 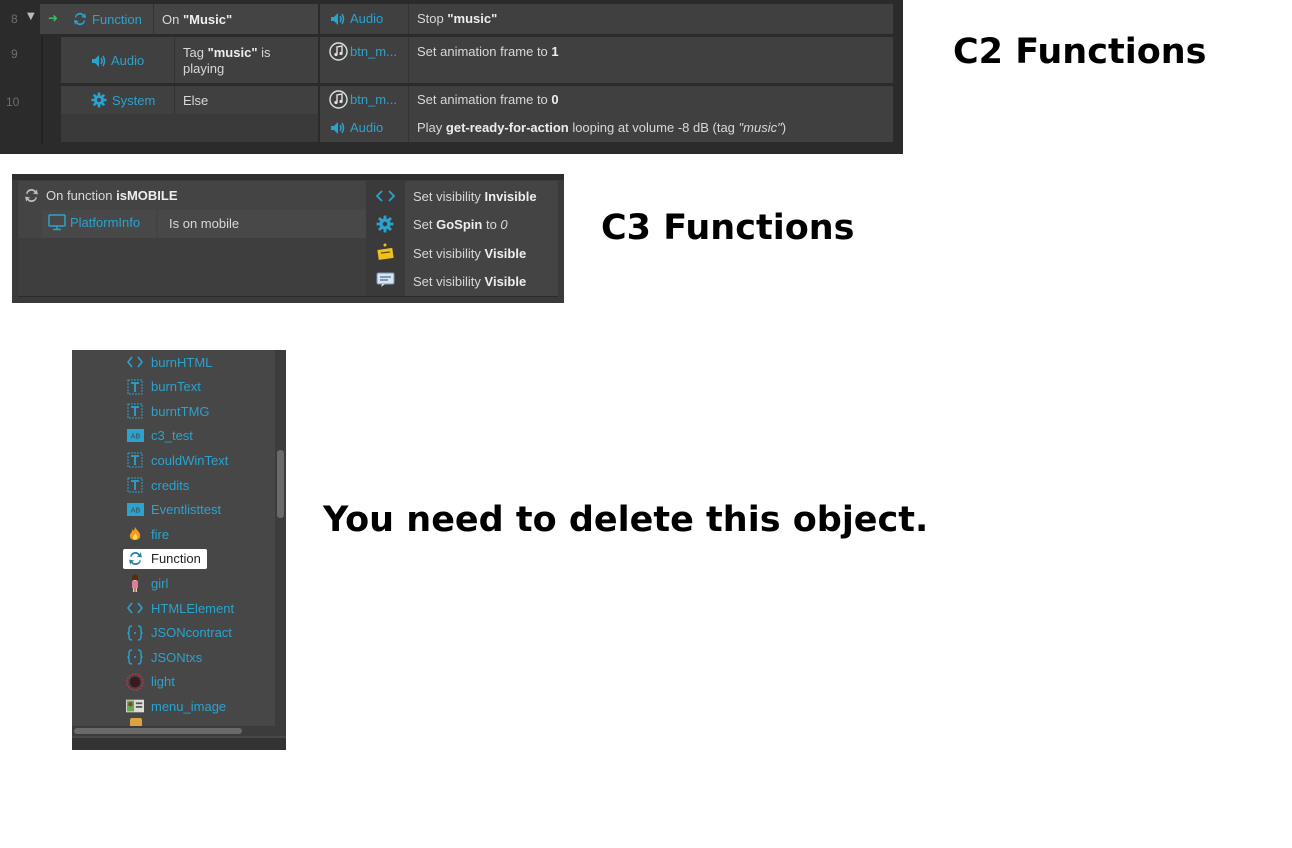 What do you see at coordinates (280, 539) in the screenshot?
I see `vertical-scrollbar-track` at bounding box center [280, 539].